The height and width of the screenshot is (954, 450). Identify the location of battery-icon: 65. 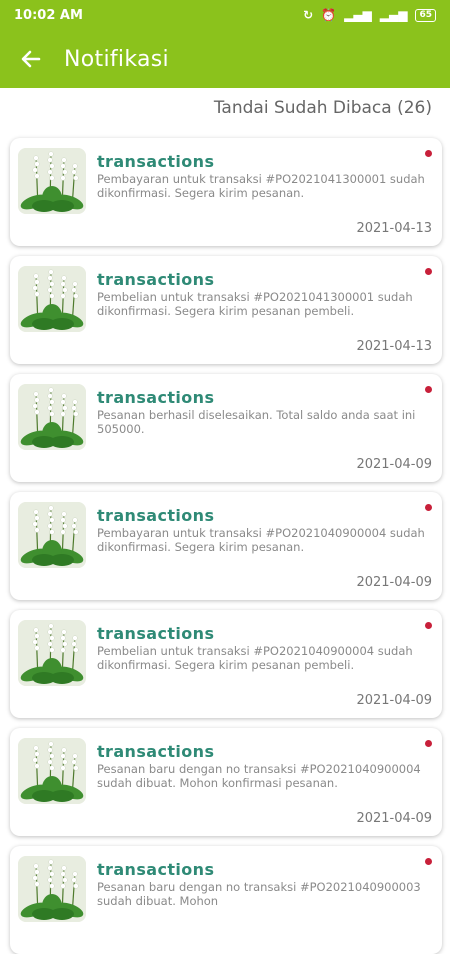
(425, 15).